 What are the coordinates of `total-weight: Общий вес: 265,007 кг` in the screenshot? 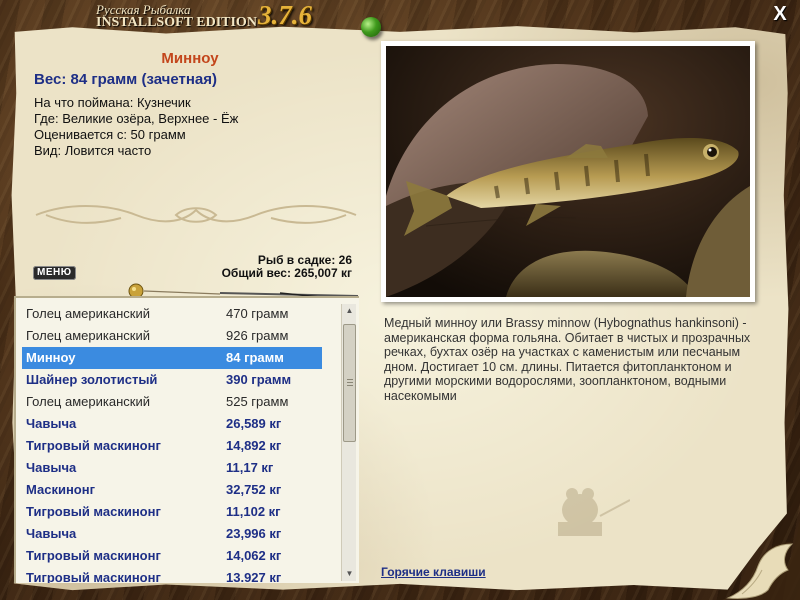 It's located at (286, 273).